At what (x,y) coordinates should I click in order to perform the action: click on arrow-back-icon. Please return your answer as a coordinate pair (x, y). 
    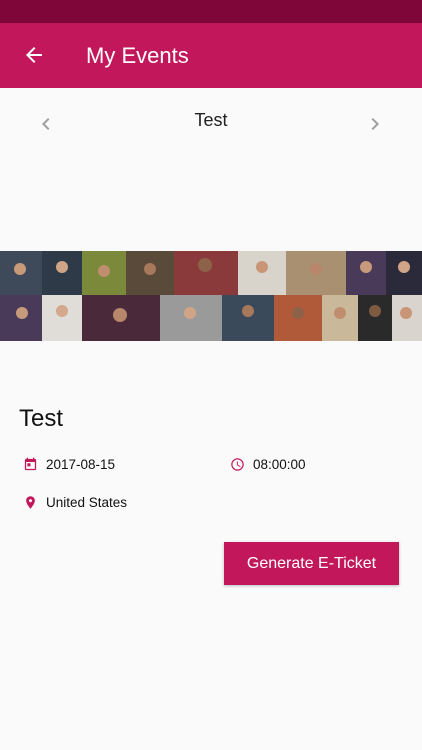
    Looking at the image, I should click on (34, 55).